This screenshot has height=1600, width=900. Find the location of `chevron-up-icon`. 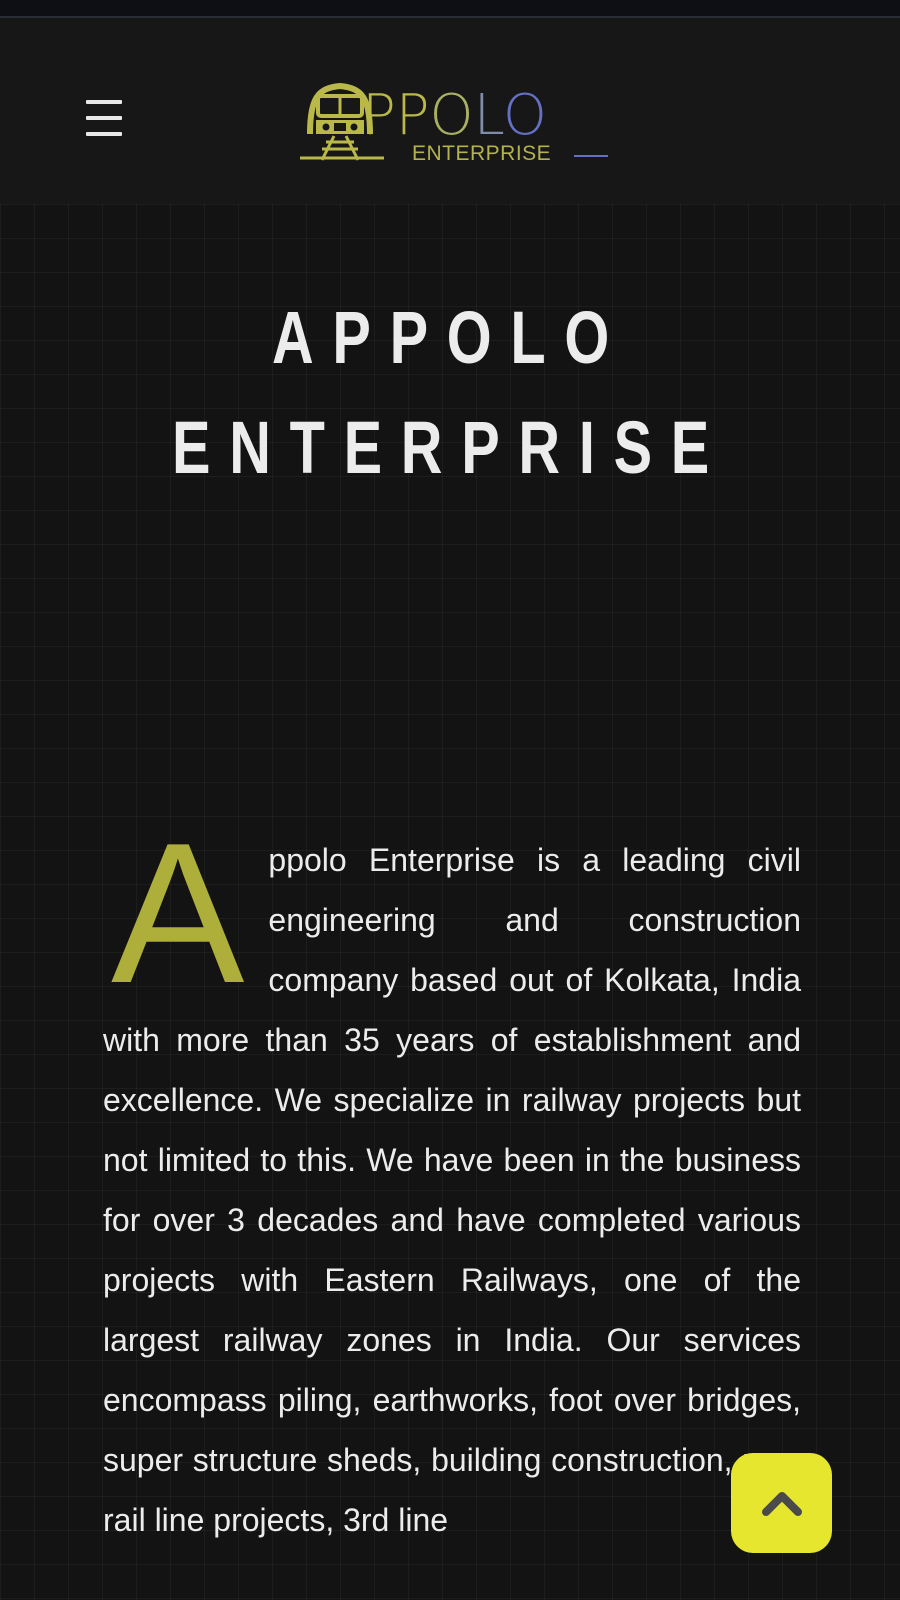

chevron-up-icon is located at coordinates (781, 1504).